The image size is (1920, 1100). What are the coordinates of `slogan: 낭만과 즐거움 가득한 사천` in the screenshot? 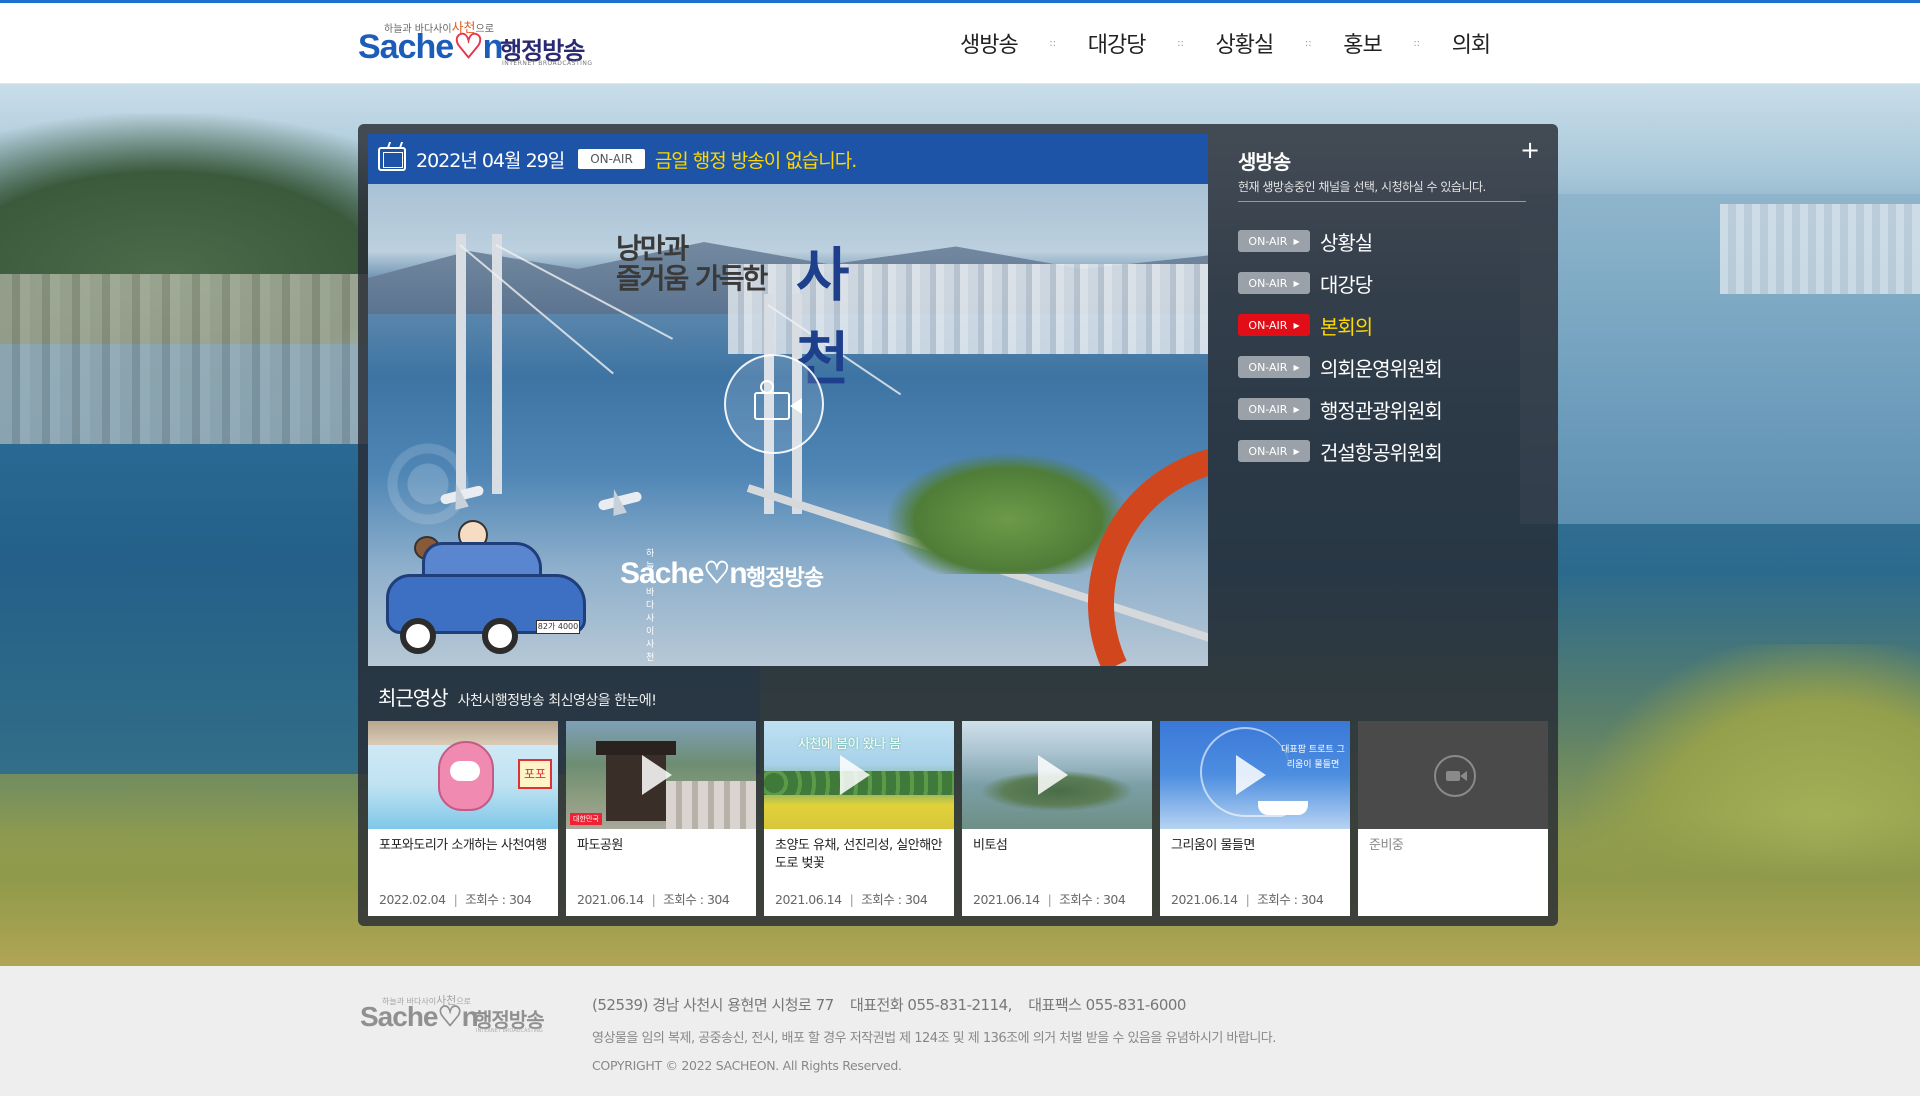 It's located at (732, 313).